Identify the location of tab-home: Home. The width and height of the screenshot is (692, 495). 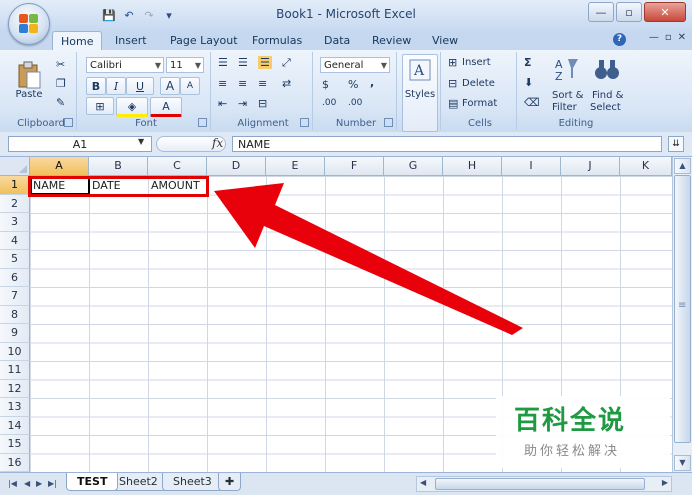
(77, 41).